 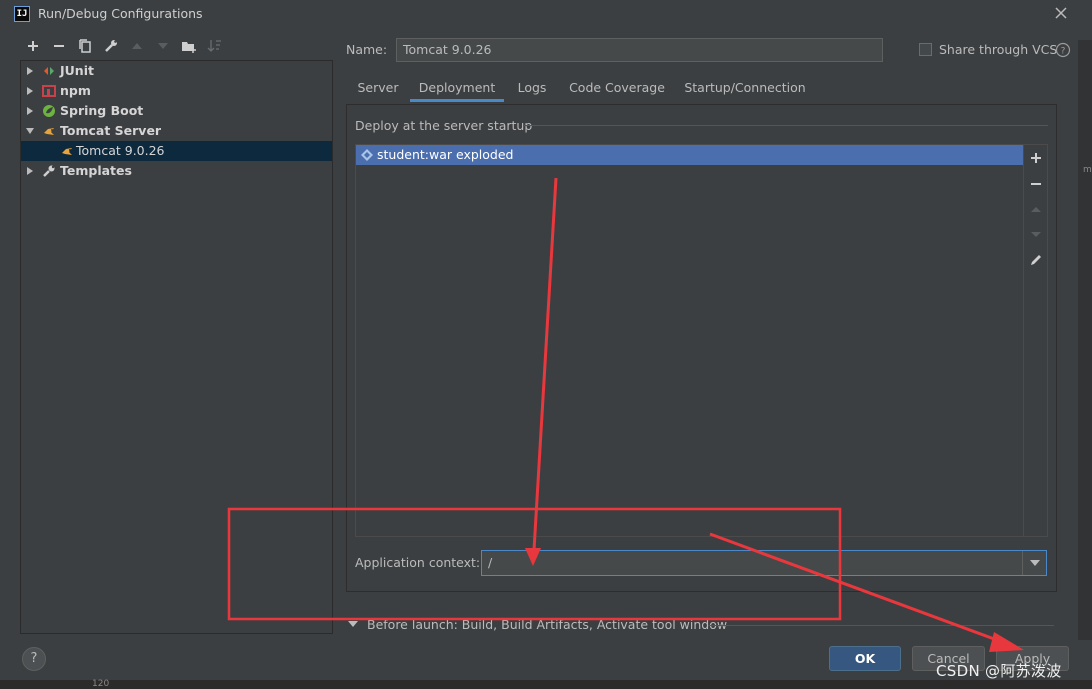 I want to click on background-editor-strip, so click(x=1085, y=340).